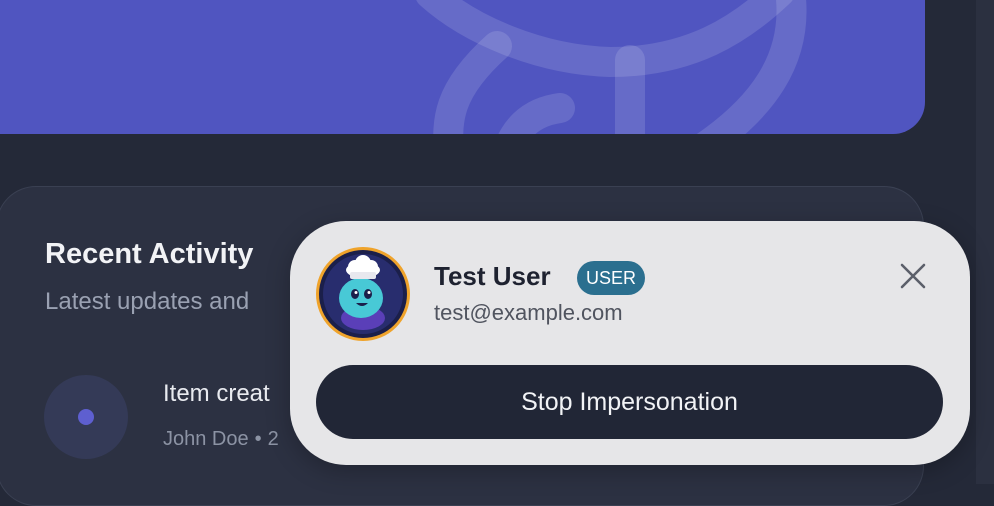  I want to click on dot-icon, so click(86, 417).